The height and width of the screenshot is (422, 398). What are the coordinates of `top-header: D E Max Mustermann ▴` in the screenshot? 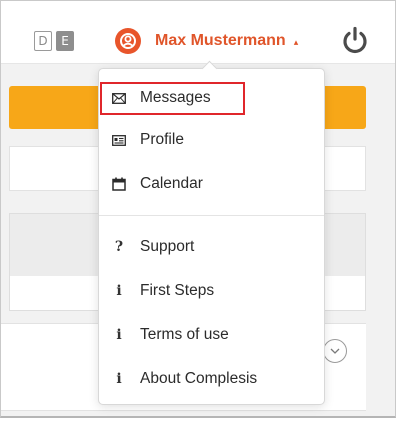 It's located at (198, 32).